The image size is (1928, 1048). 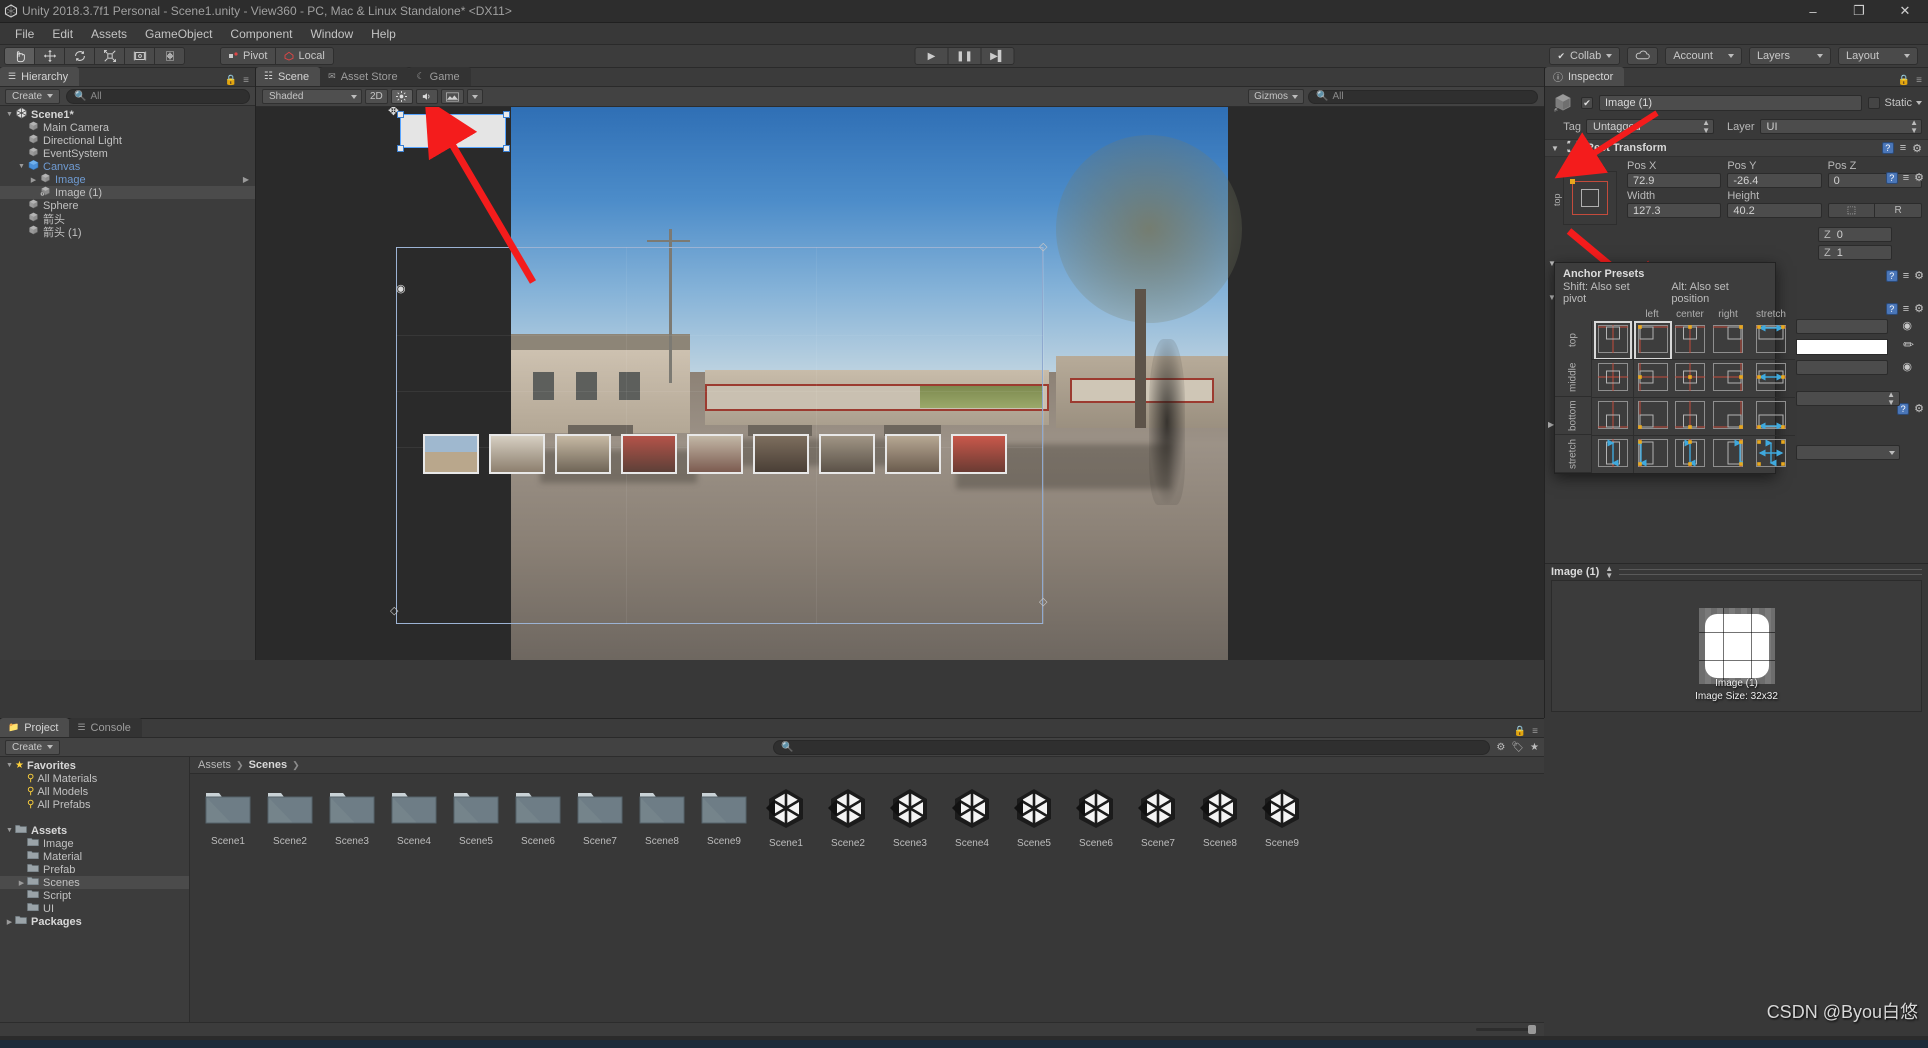 I want to click on asset-folder-item: Scene3, so click(x=352, y=817).